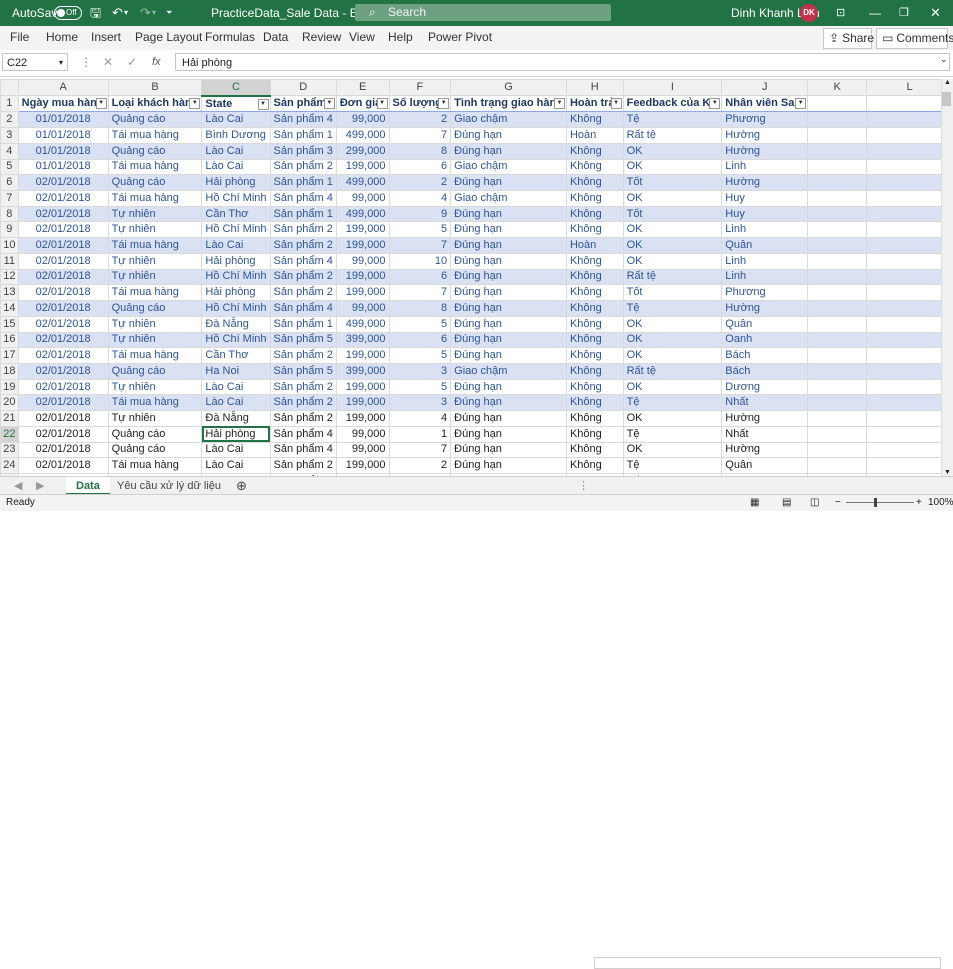  What do you see at coordinates (594, 135) in the screenshot?
I see `table-cell: Hoàn` at bounding box center [594, 135].